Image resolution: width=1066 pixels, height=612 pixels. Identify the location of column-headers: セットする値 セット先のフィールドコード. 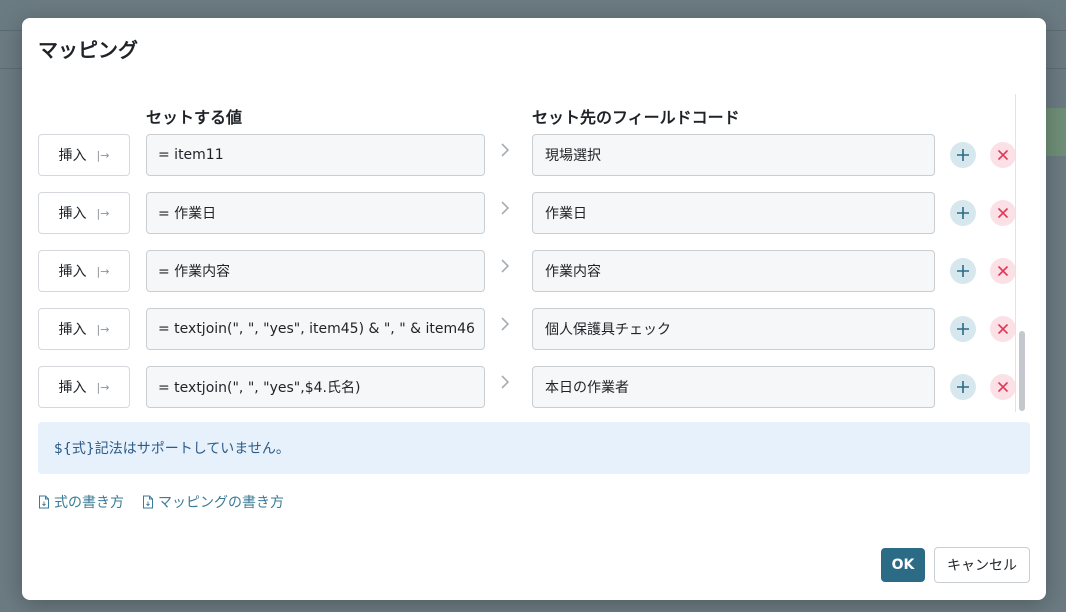
(528, 117).